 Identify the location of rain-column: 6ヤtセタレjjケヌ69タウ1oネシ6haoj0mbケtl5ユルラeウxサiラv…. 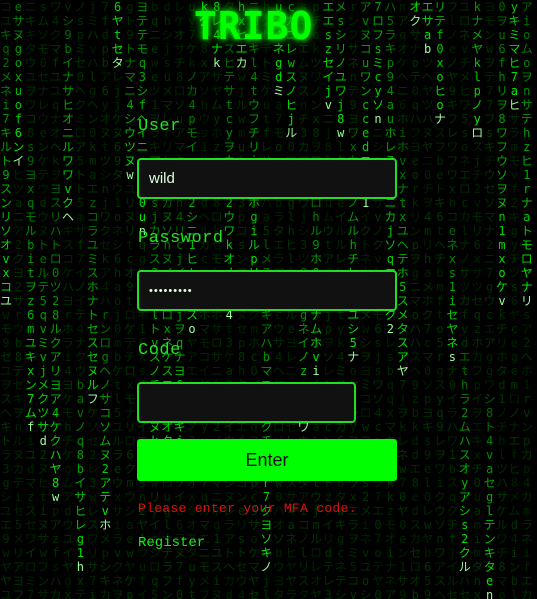
(117, 299).